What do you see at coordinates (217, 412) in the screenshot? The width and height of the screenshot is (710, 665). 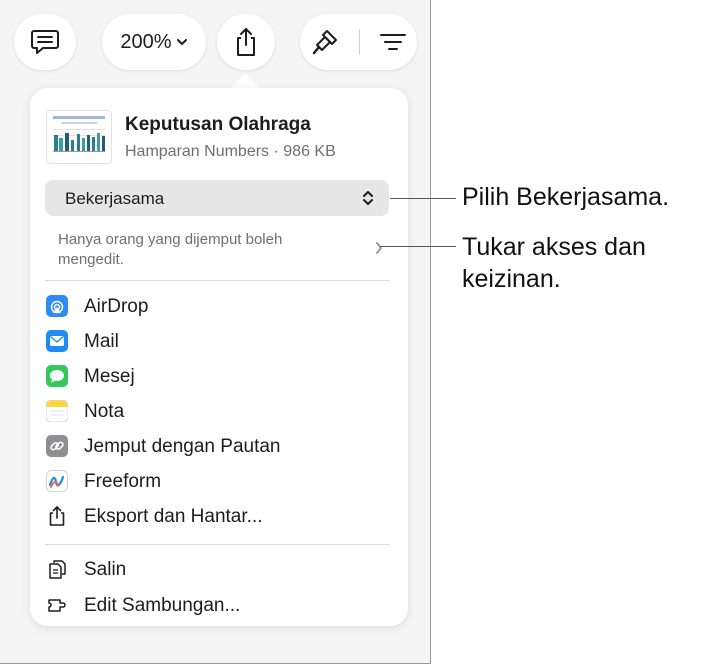 I see `menu-item-notes: Nota` at bounding box center [217, 412].